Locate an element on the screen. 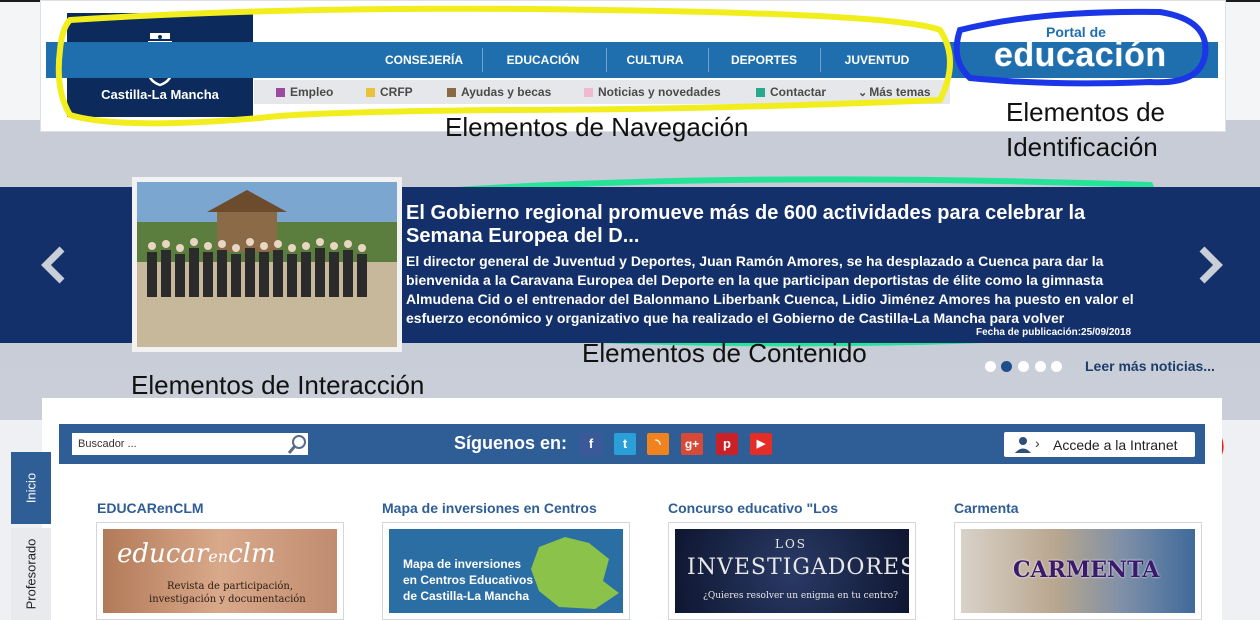 The width and height of the screenshot is (1260, 620). facebook-icon: f is located at coordinates (591, 444).